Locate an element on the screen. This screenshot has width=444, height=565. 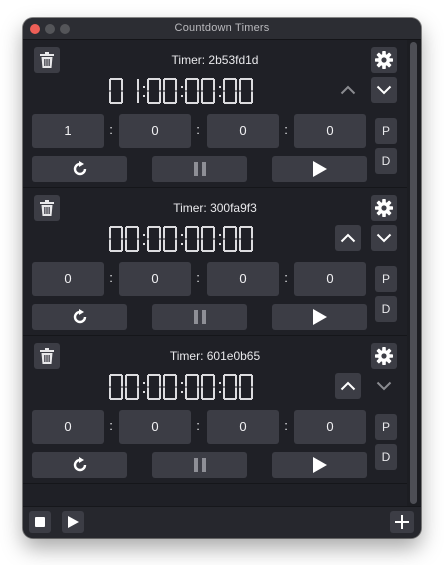
play-all-button is located at coordinates (73, 522).